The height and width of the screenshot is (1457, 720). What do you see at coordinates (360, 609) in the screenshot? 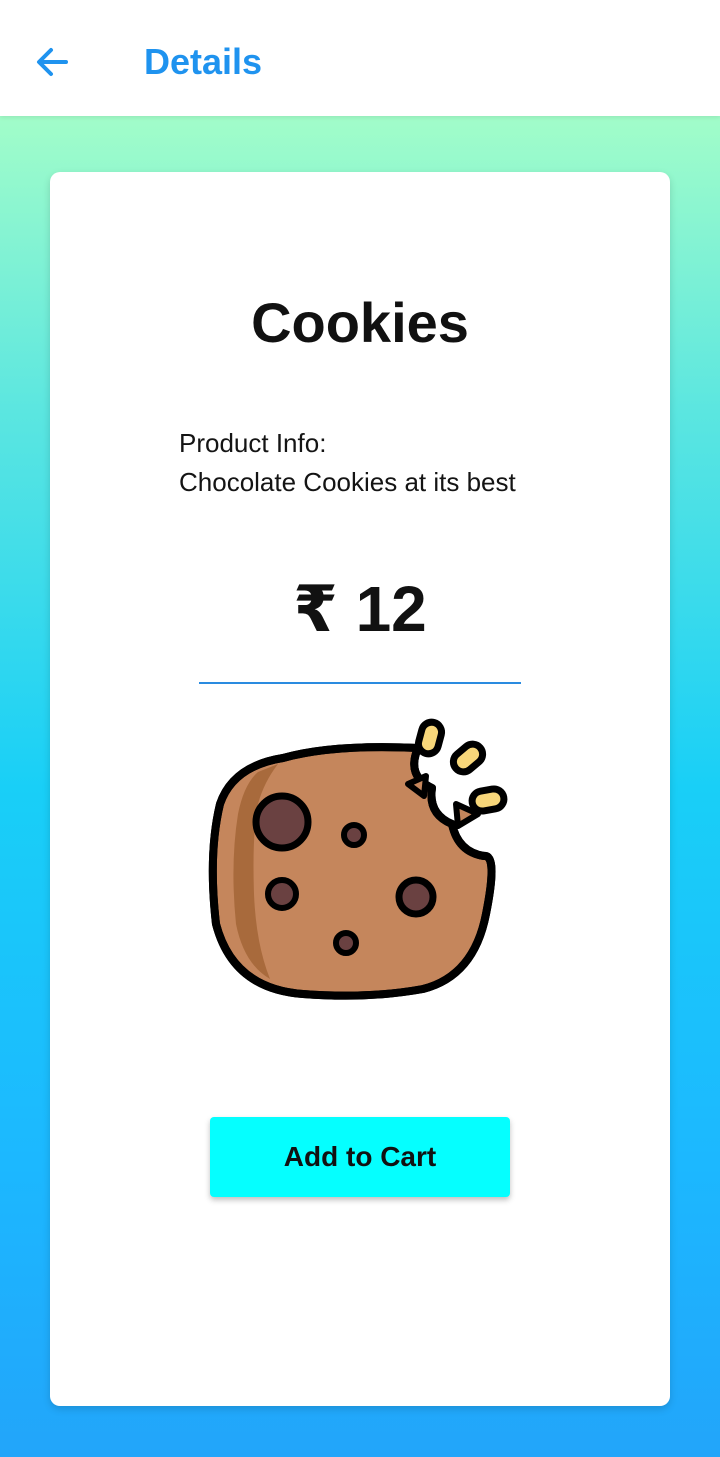
I see `product-price: ₹ 12` at bounding box center [360, 609].